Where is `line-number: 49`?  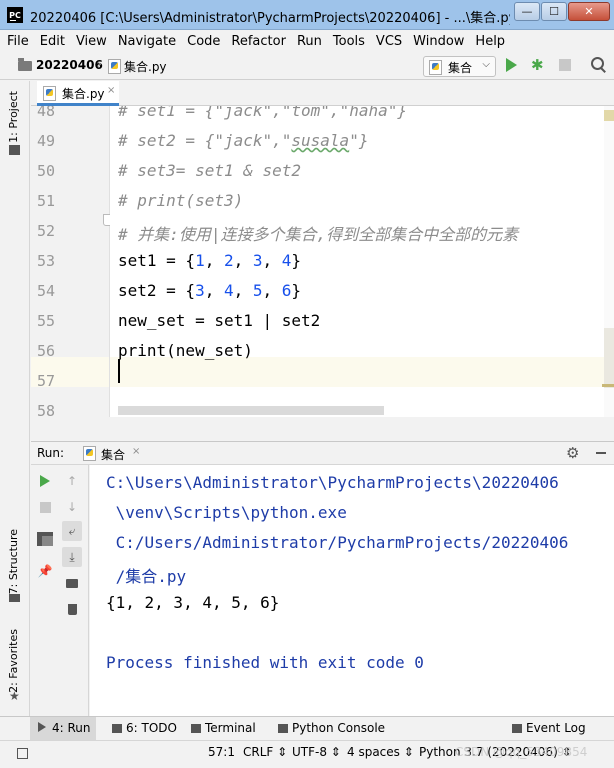 line-number: 49 is located at coordinates (45, 141).